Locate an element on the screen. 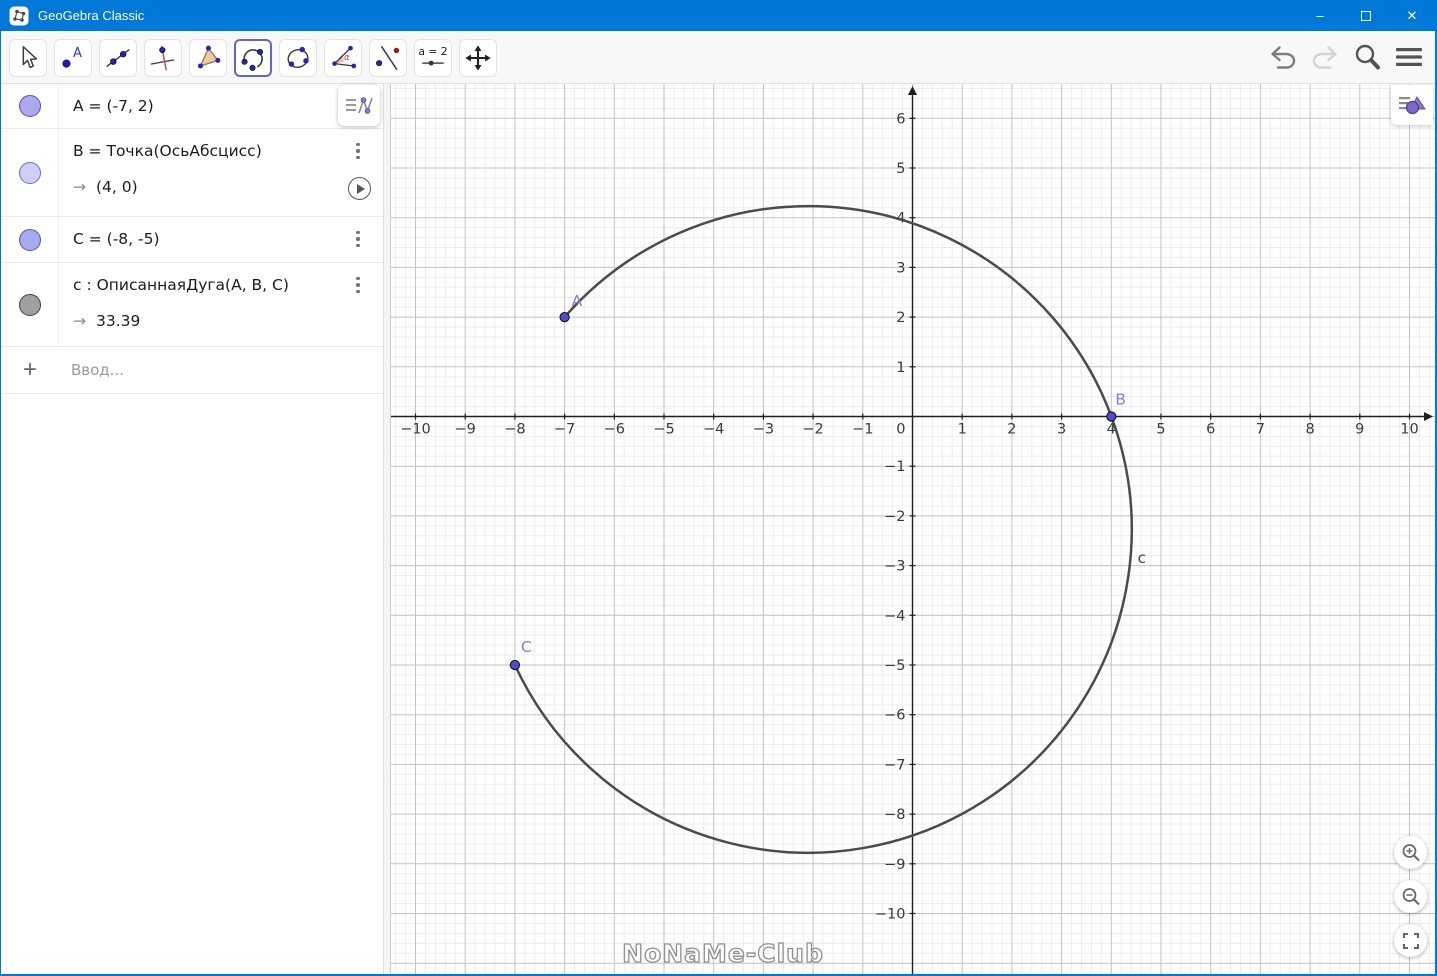  y-axis-arrow is located at coordinates (912, 90).